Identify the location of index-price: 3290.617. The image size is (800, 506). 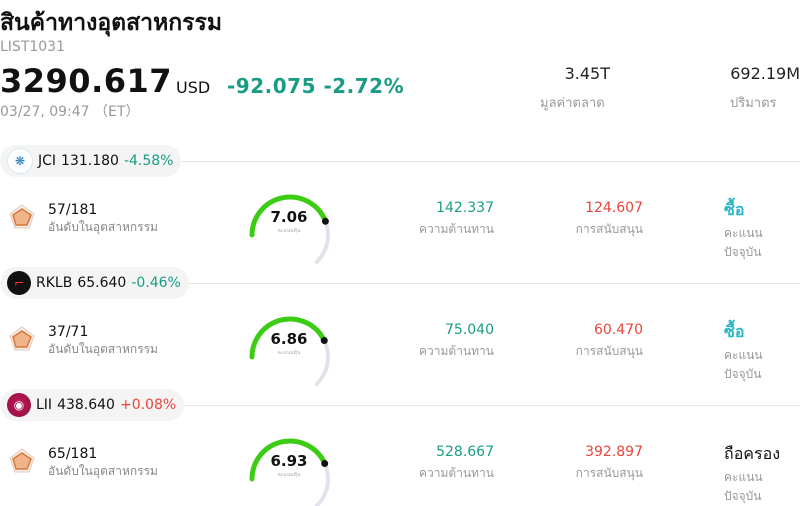
(86, 81).